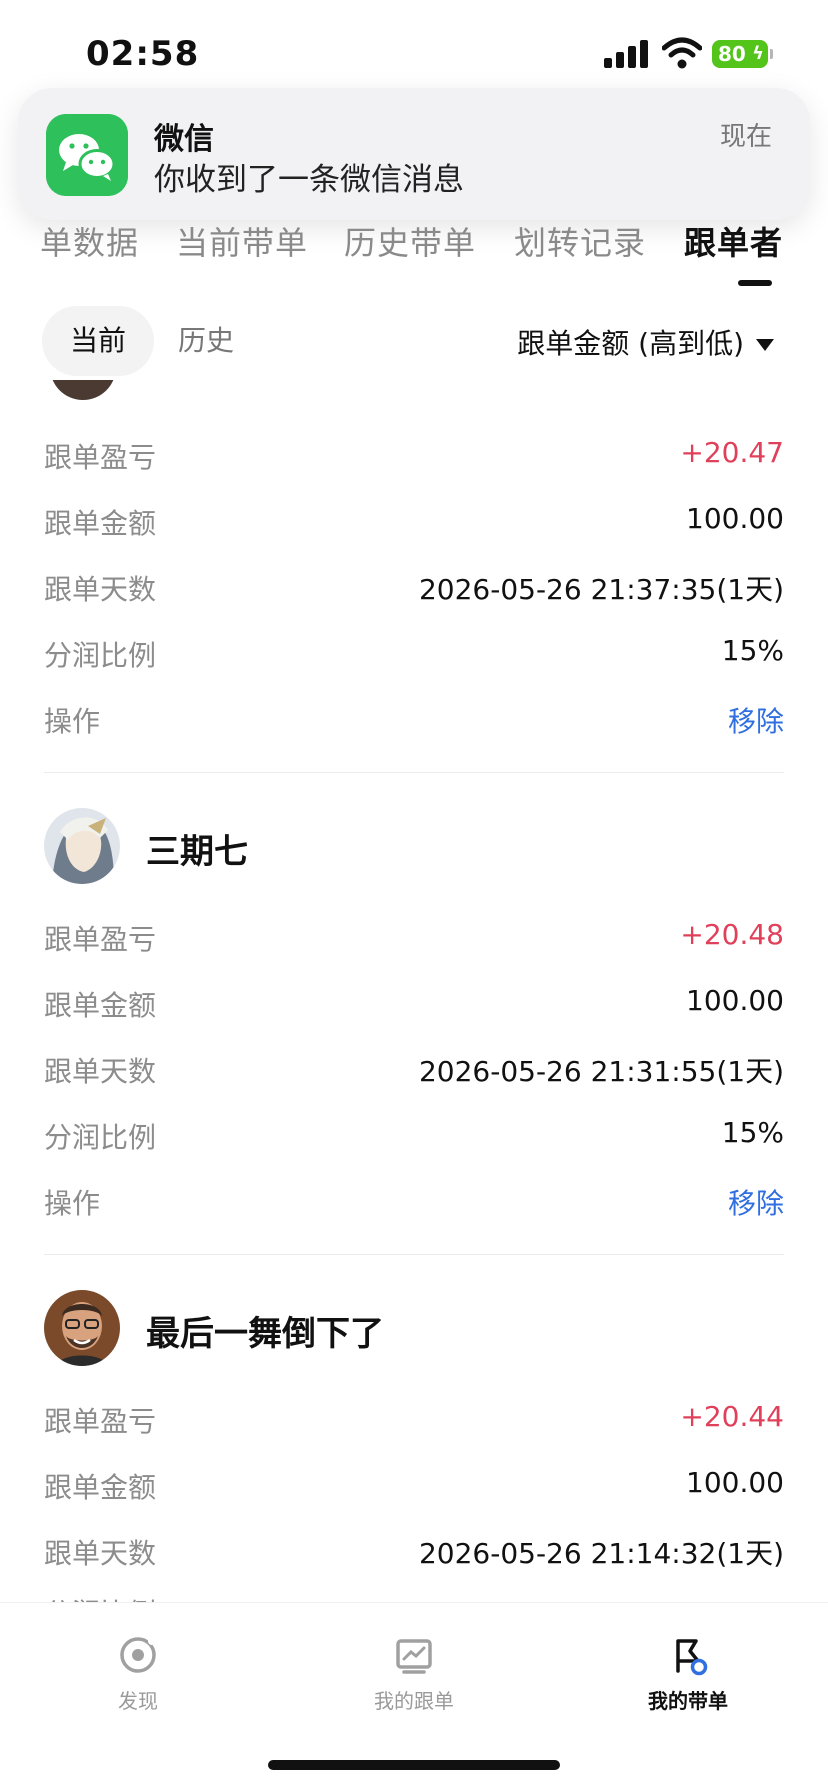  Describe the element at coordinates (138, 1673) in the screenshot. I see `nav-discover: 发现` at that location.